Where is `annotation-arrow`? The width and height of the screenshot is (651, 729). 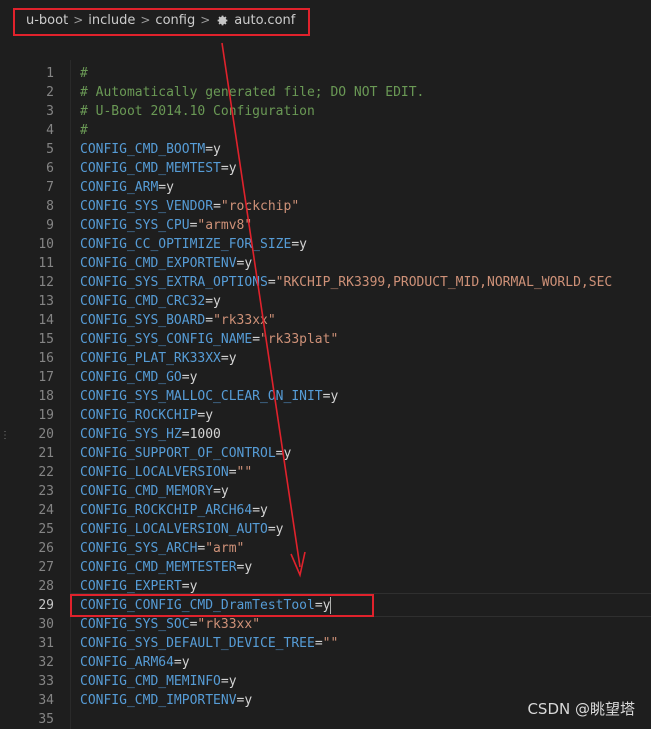
annotation-arrow is located at coordinates (263, 310).